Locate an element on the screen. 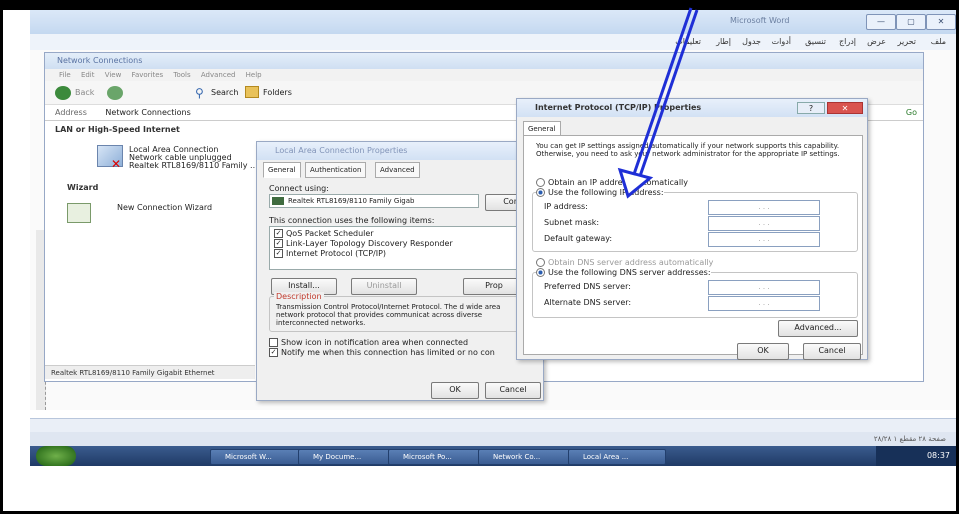  annotation-arrow is located at coordinates (658, 103).